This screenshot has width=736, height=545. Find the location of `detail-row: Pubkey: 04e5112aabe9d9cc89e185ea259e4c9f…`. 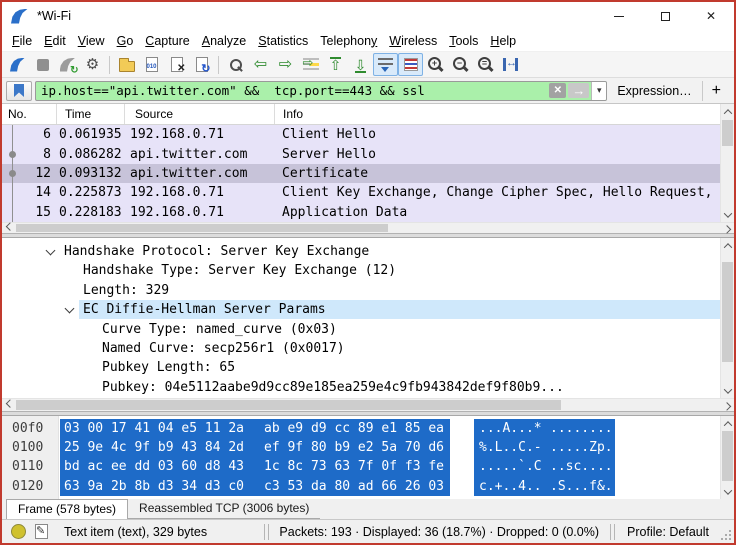

detail-row: Pubkey: 04e5112aabe9d9cc89e185ea259e4c9f… is located at coordinates (361, 387).